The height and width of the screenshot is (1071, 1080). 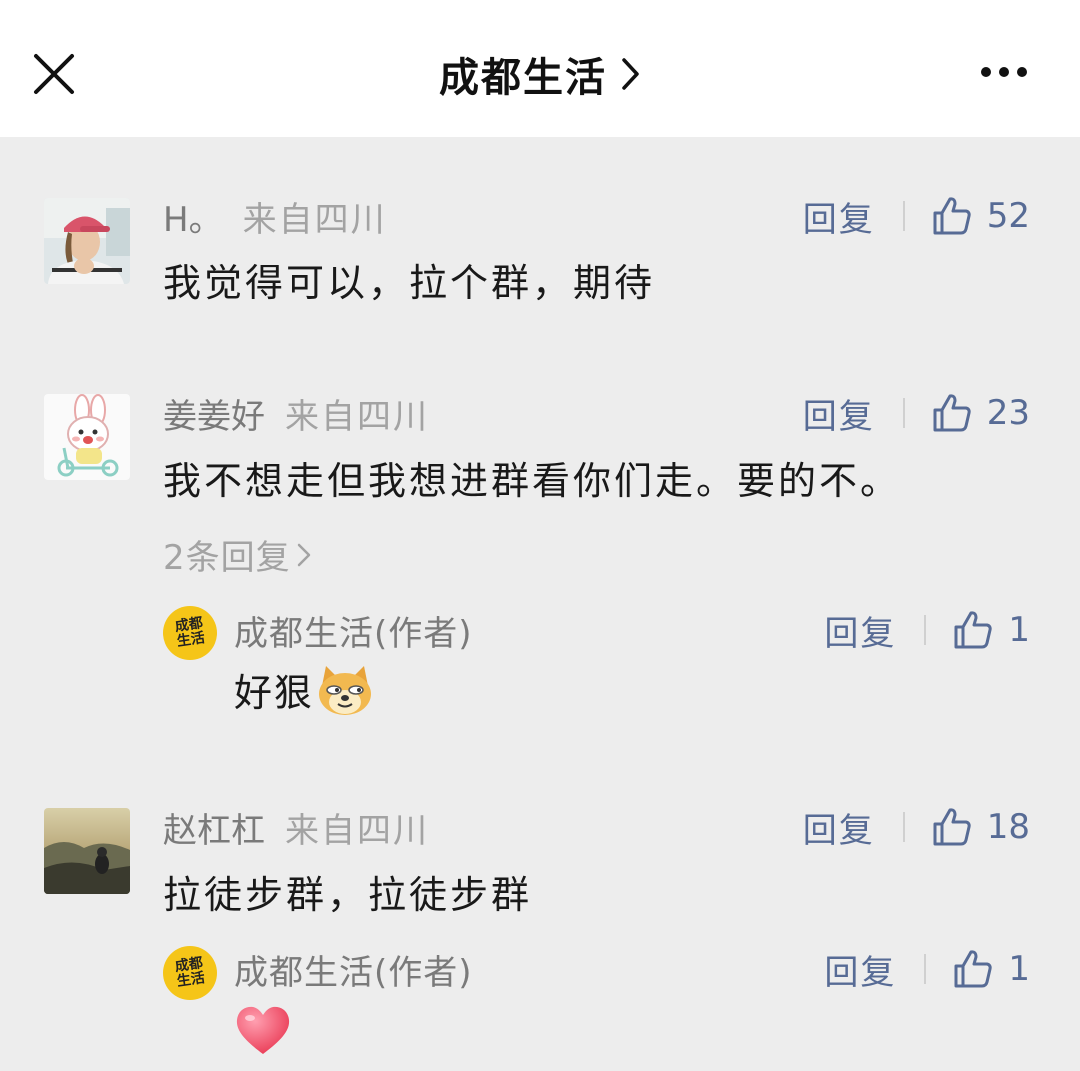 I want to click on like-button: 23, so click(x=980, y=413).